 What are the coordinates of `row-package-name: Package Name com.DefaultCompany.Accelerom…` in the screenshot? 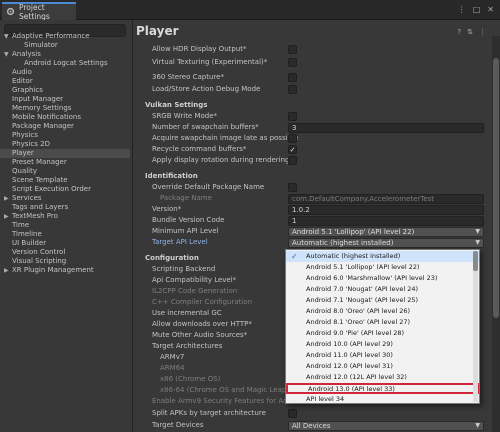 It's located at (310, 198).